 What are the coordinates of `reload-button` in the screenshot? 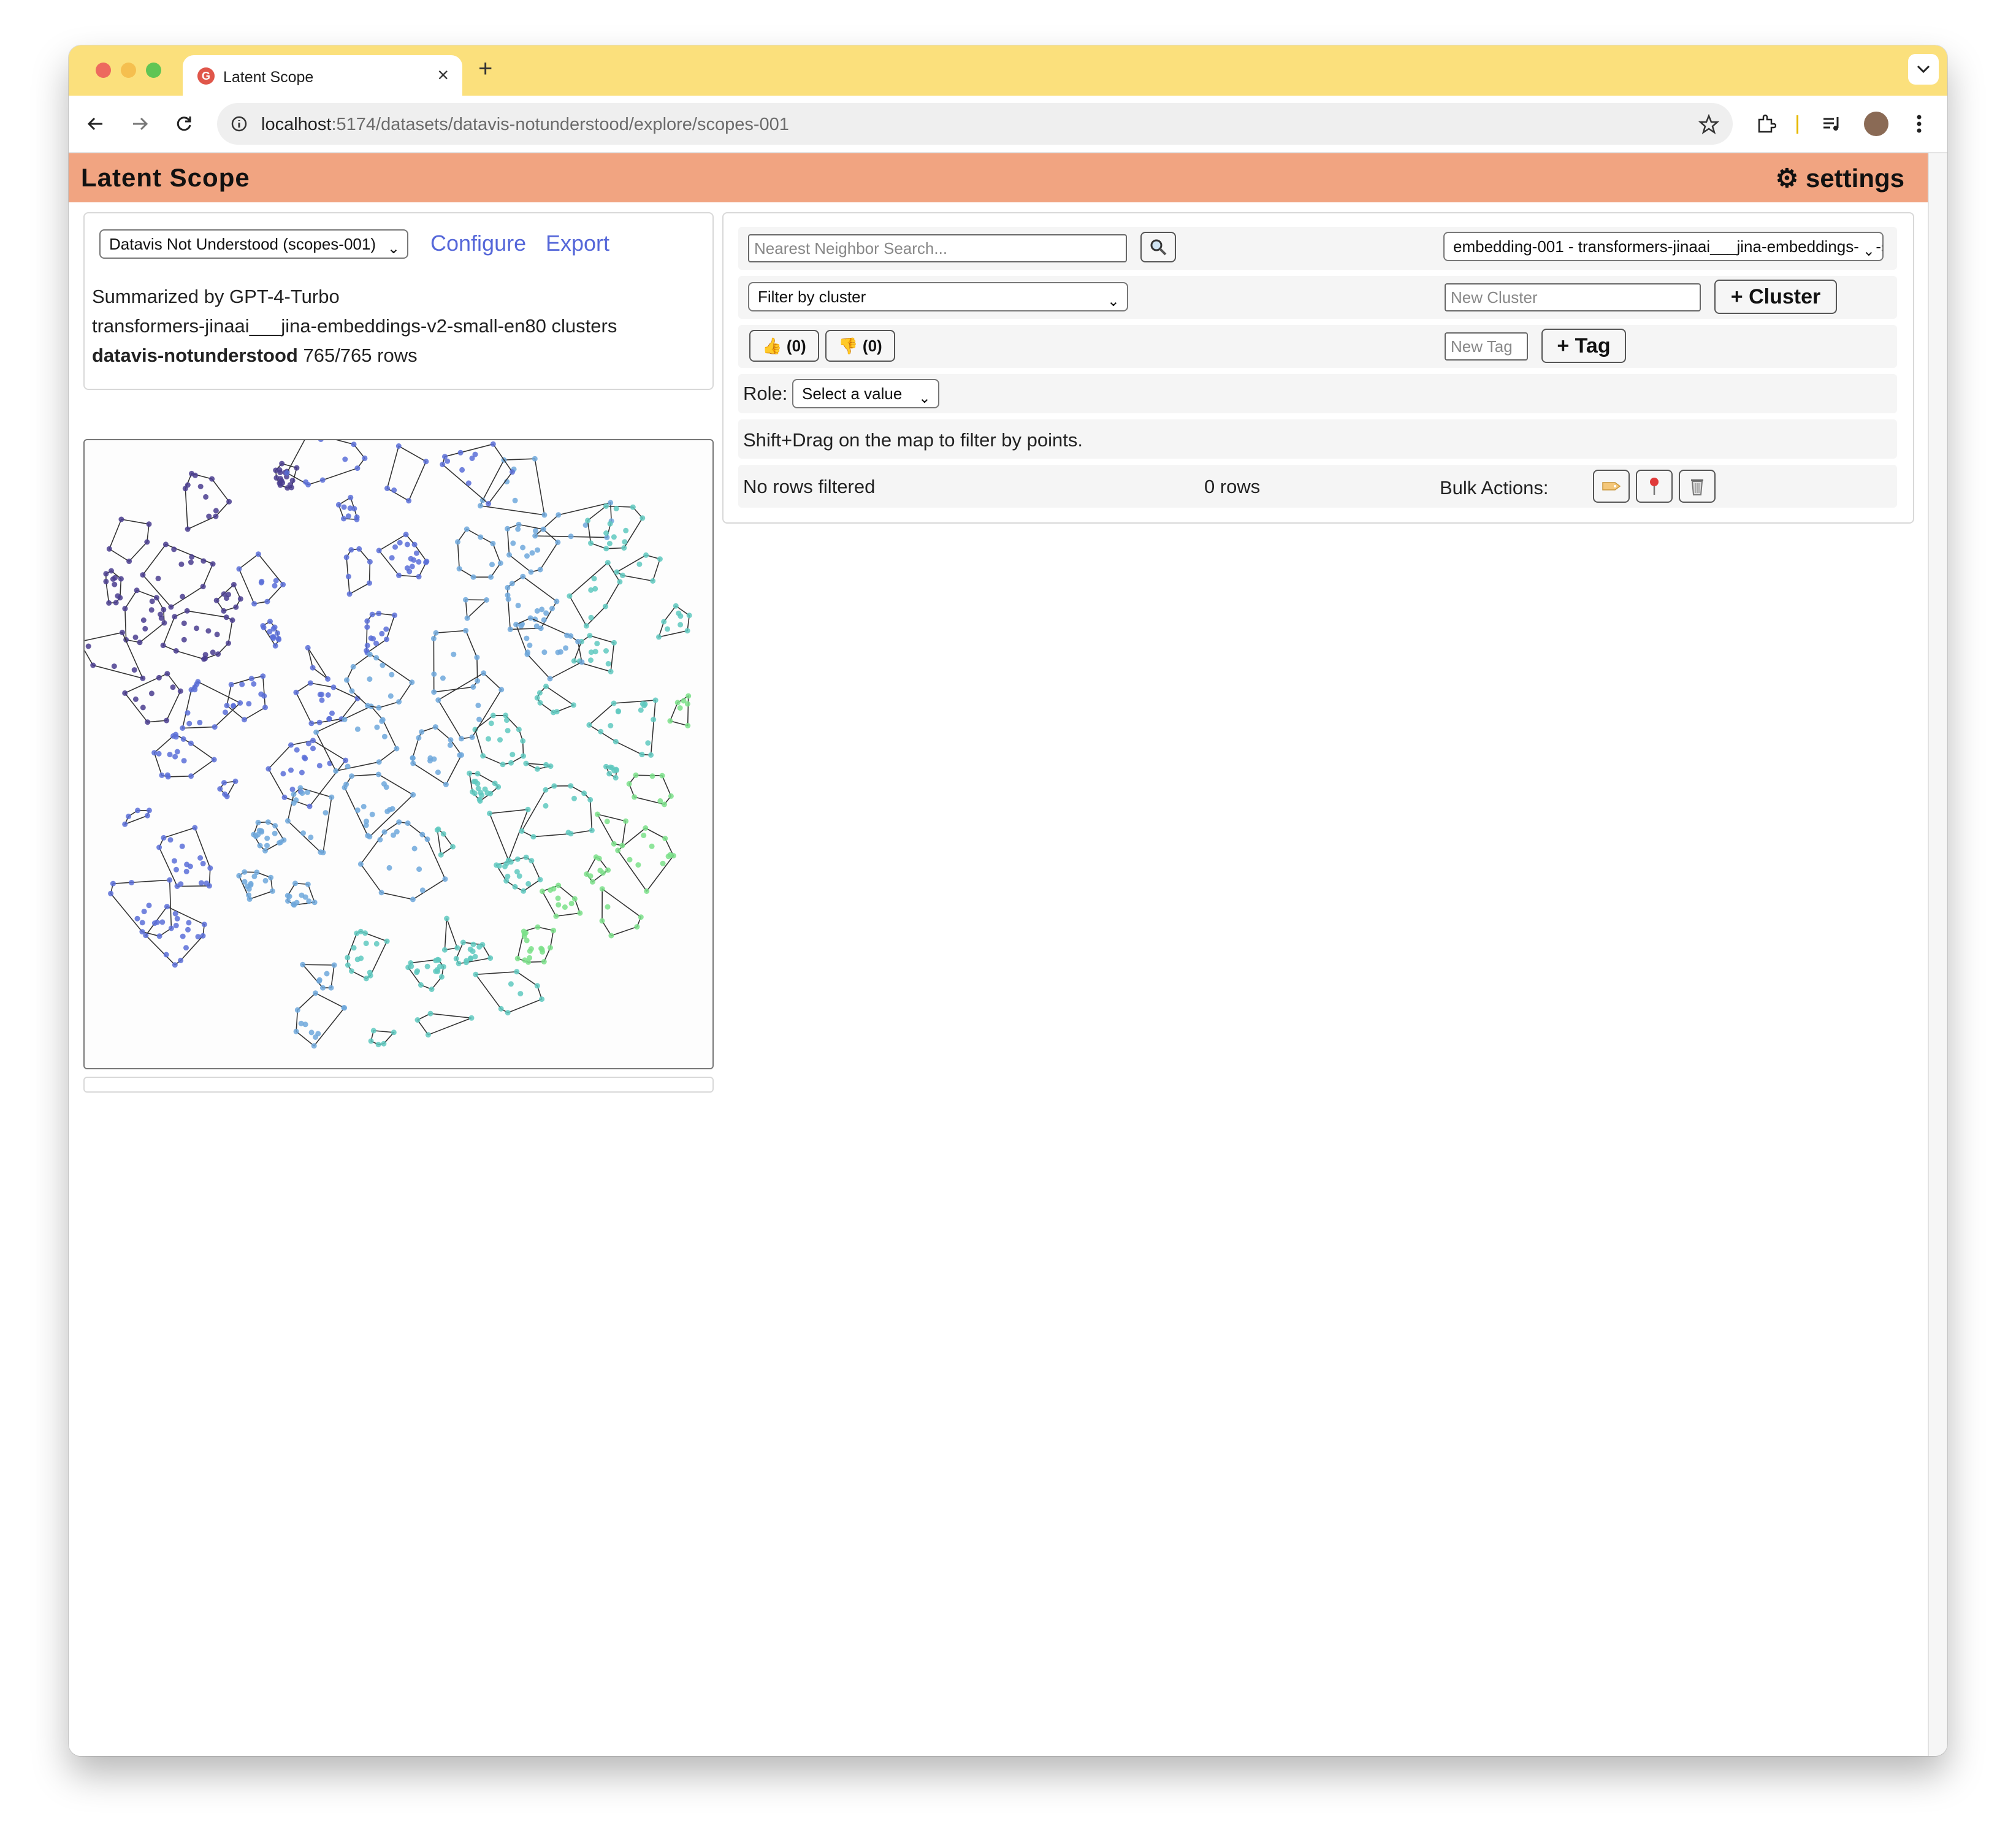 It's located at (184, 123).